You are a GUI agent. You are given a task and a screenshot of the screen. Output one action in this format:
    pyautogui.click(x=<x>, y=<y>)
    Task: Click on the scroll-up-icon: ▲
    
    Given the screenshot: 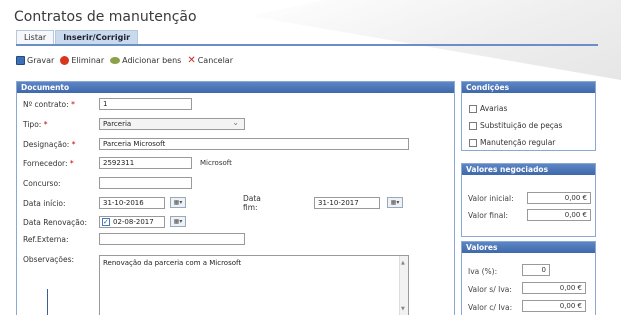 What is the action you would take?
    pyautogui.click(x=403, y=263)
    